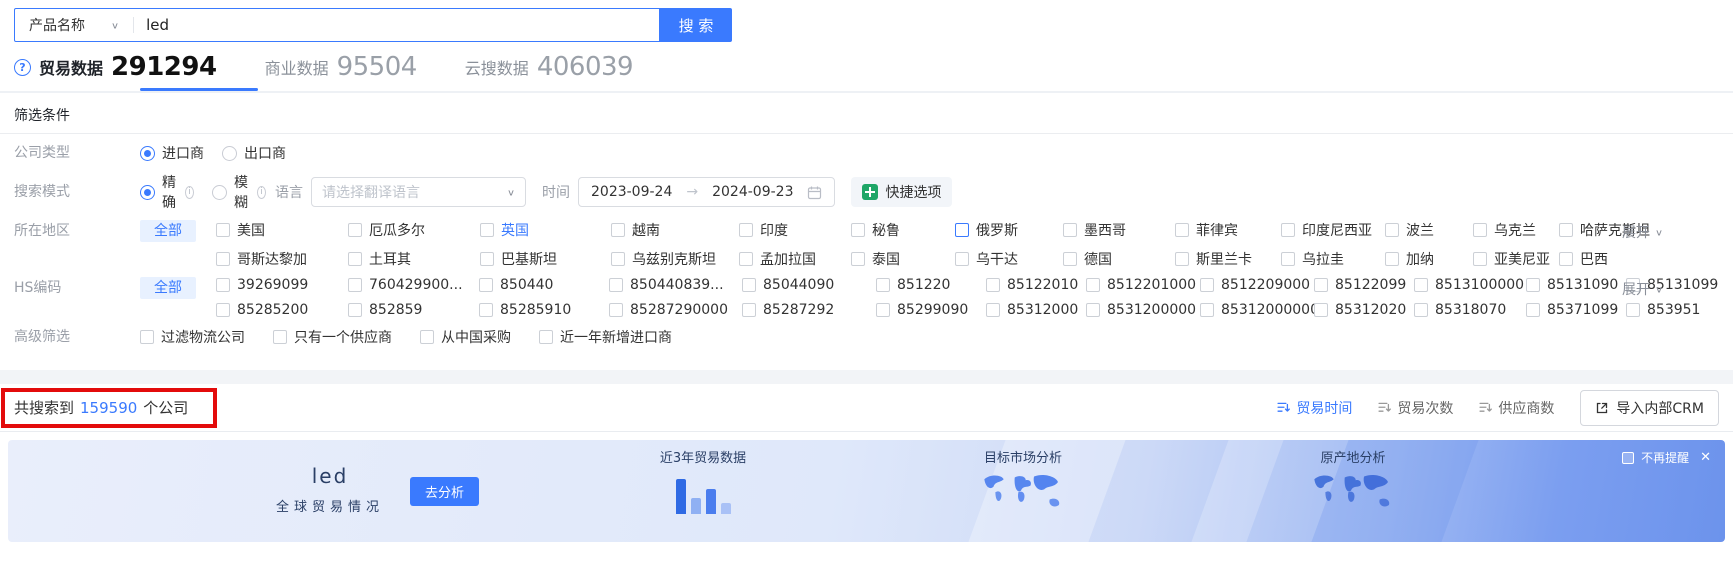 This screenshot has height=570, width=1733. What do you see at coordinates (1576, 310) in the screenshot?
I see `hs-code-option: 85371099` at bounding box center [1576, 310].